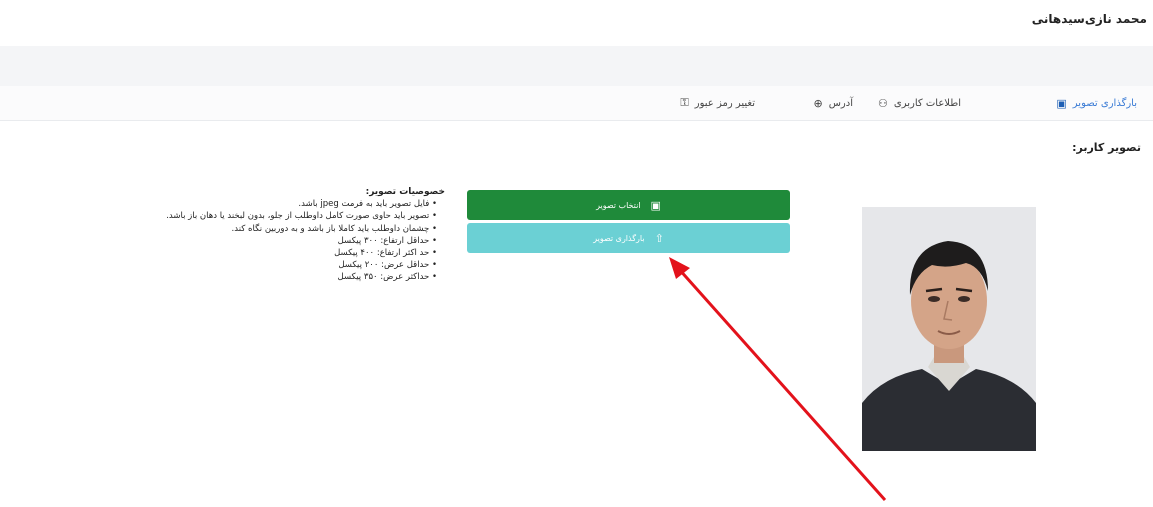 Image resolution: width=1153 pixels, height=507 pixels. I want to click on select-image-button: ▣ انتخاب تصویر, so click(628, 205).